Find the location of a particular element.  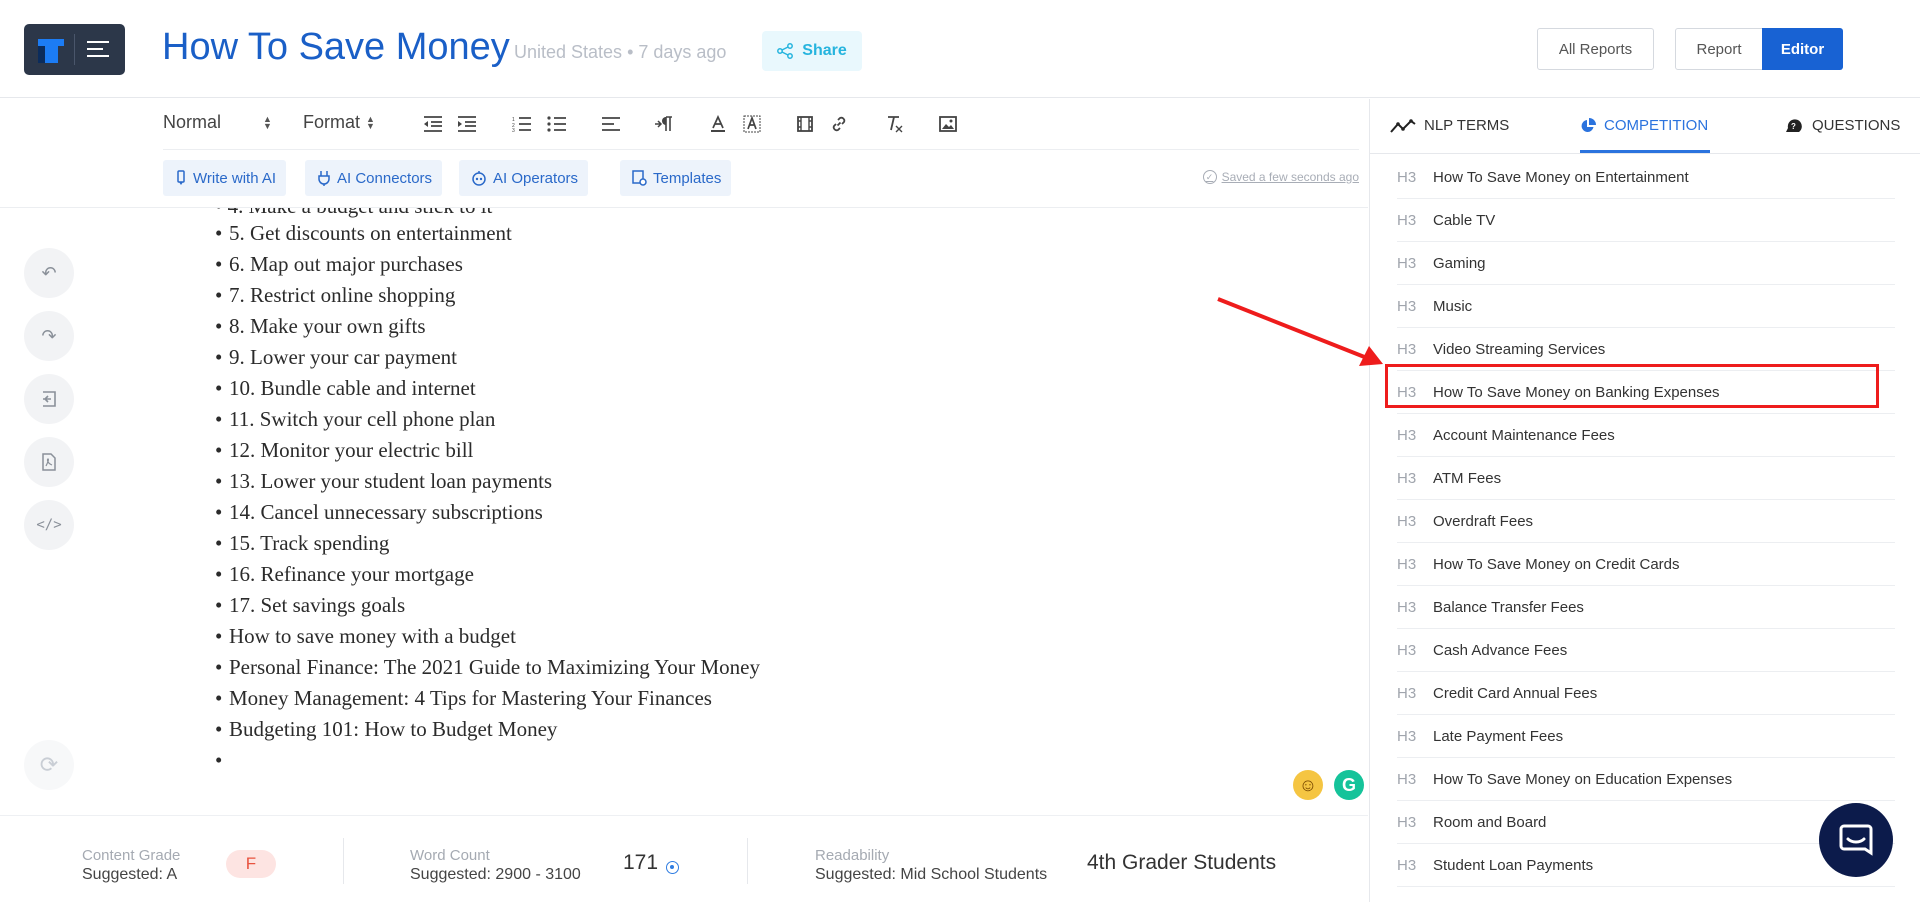

emoji-reaction-icon: ☺ is located at coordinates (1308, 785).